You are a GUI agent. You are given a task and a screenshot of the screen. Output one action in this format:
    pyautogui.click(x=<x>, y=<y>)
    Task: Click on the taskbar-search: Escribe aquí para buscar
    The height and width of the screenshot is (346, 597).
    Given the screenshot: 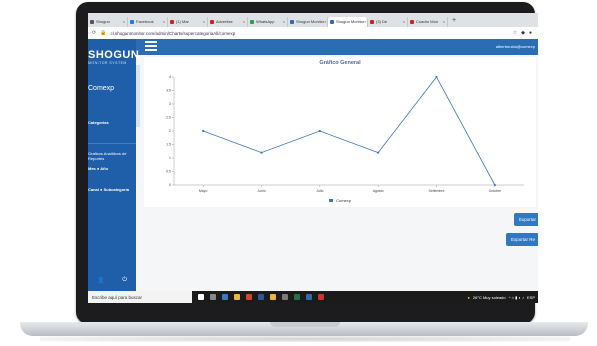 What is the action you would take?
    pyautogui.click(x=140, y=297)
    